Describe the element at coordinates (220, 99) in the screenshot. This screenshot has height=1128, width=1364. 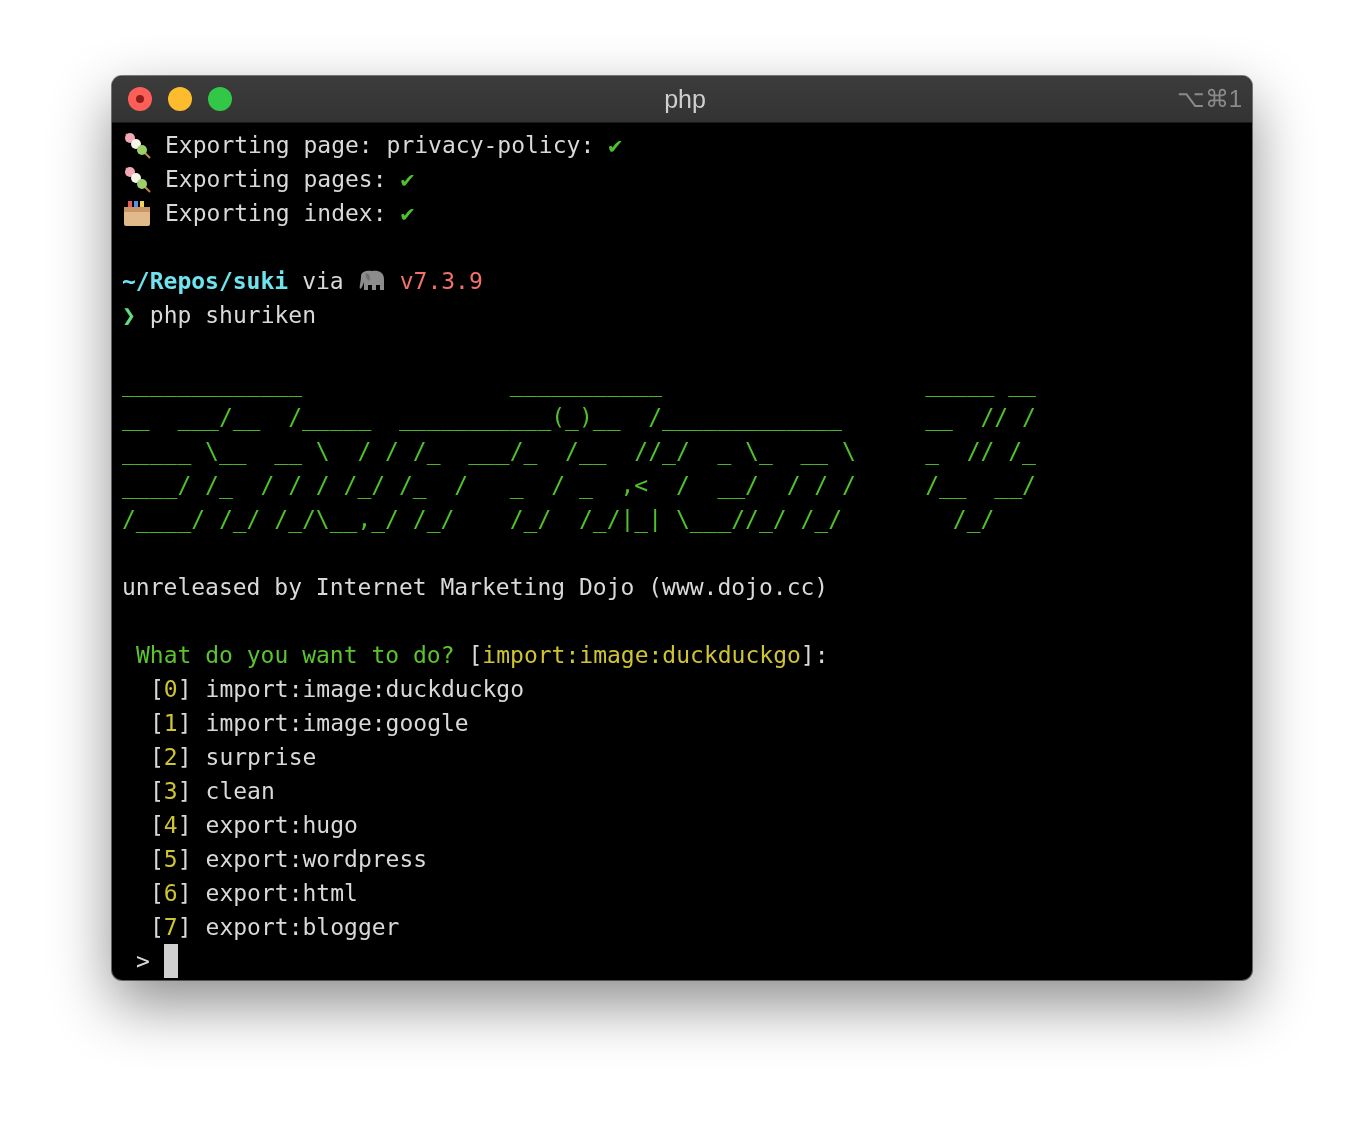
I see `zoom-button` at that location.